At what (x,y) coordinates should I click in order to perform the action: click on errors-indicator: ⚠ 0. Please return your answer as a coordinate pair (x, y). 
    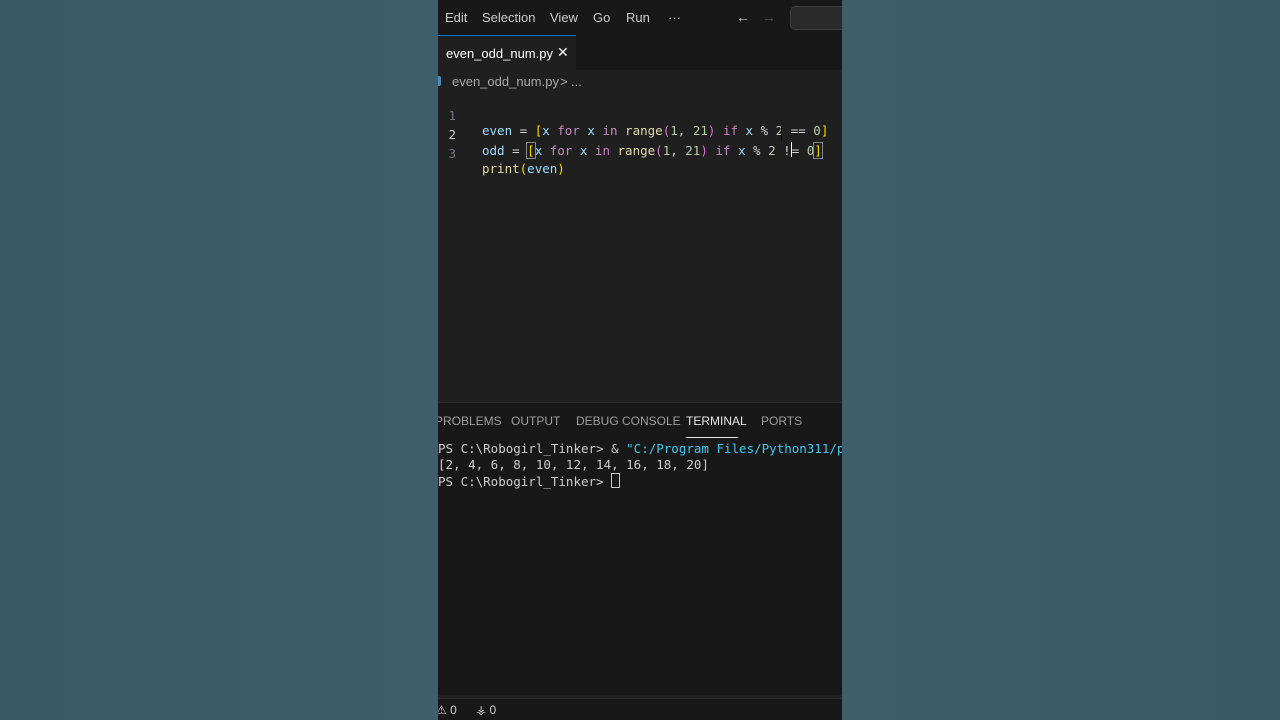
    Looking at the image, I should click on (447, 710).